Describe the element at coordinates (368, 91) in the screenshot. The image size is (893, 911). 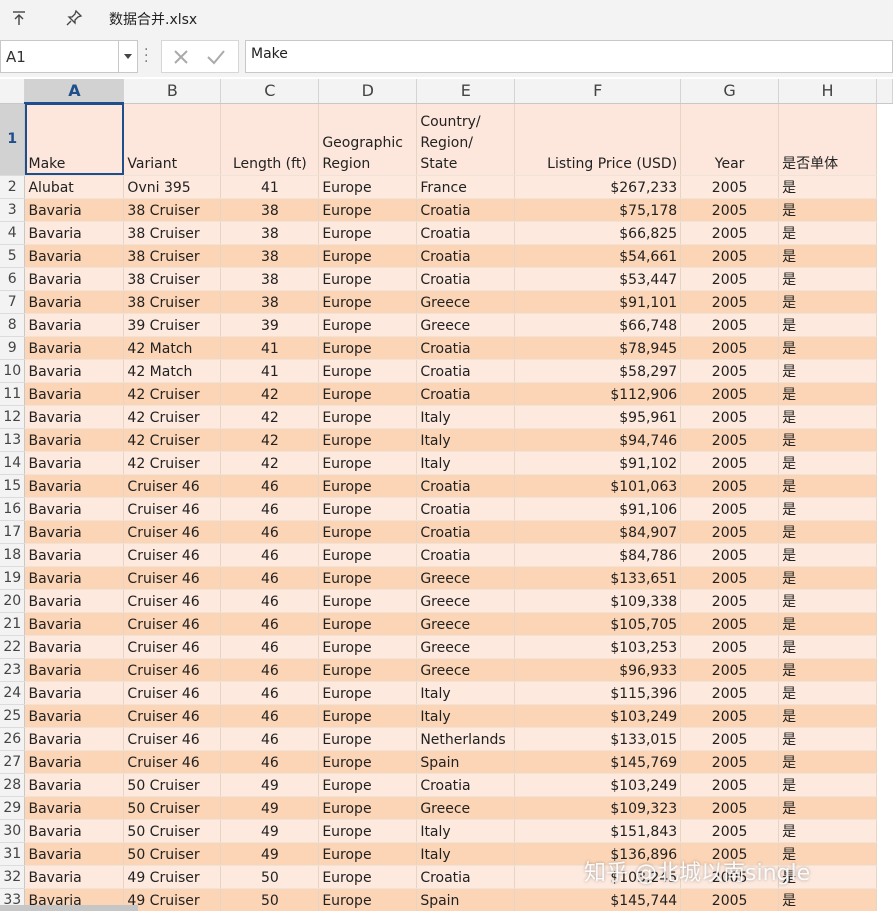
I see `column-header-d: D` at that location.